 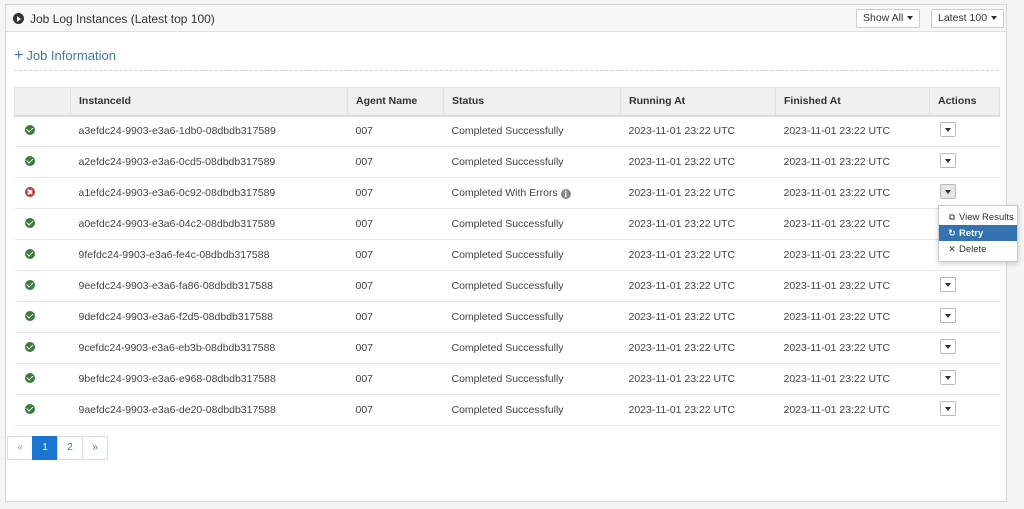 What do you see at coordinates (209, 379) in the screenshot?
I see `instance-id-cell: 9befdc24-9903-e3a6-e968-08dbdb317588` at bounding box center [209, 379].